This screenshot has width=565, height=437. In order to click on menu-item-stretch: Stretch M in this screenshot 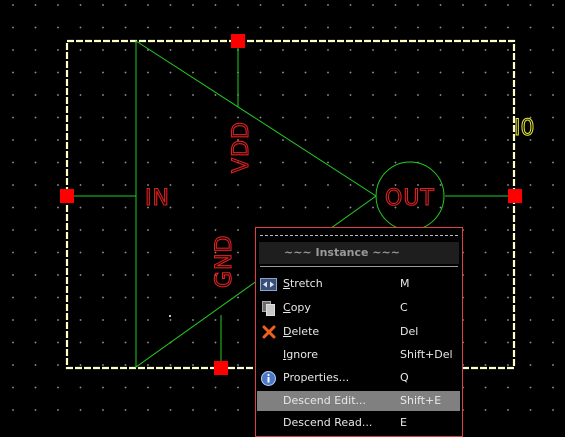, I will do `click(358, 284)`.